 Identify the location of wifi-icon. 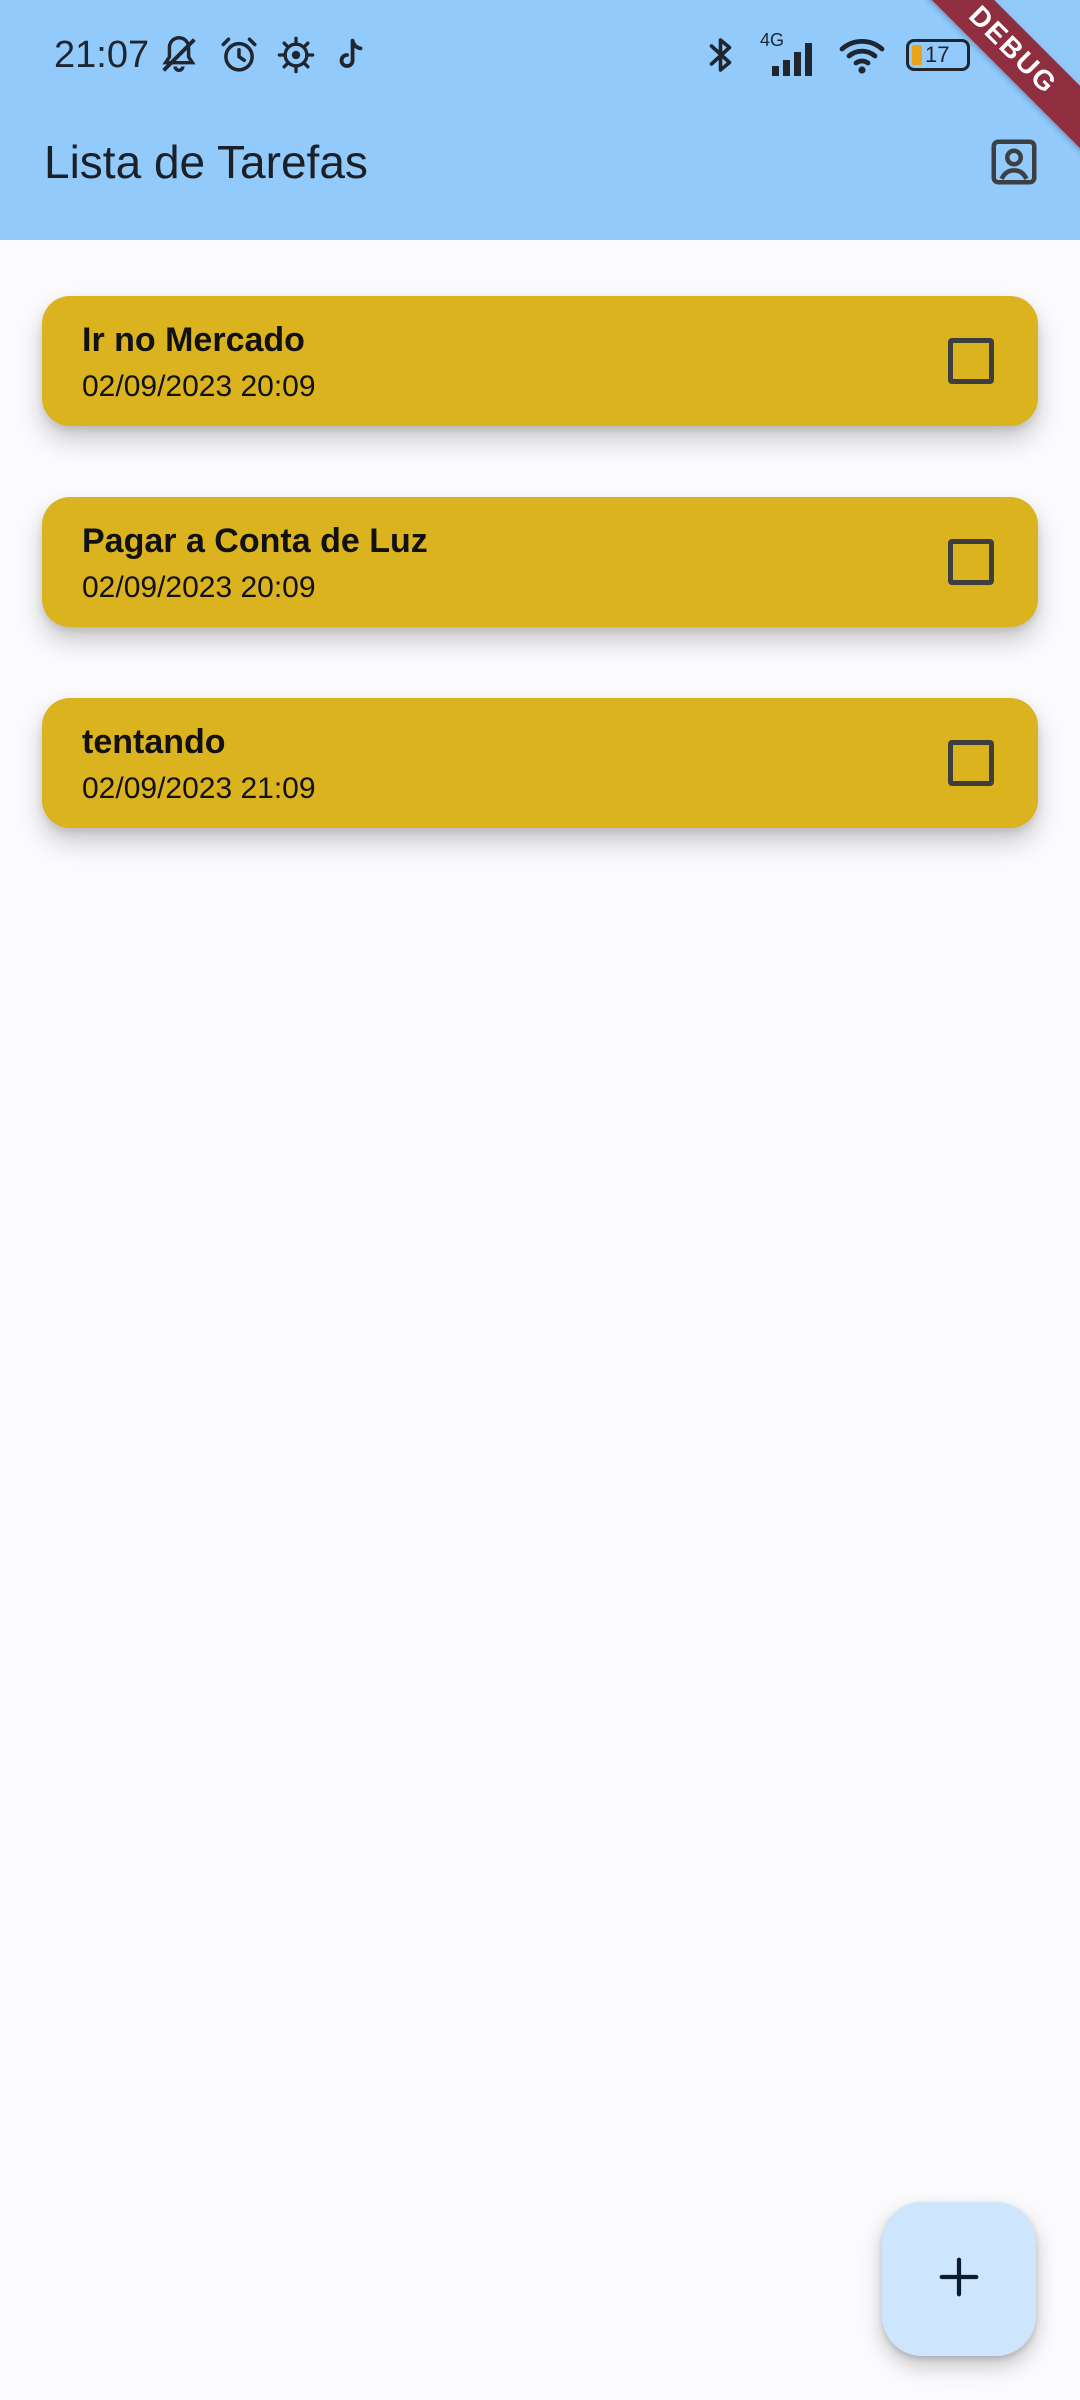
(862, 55).